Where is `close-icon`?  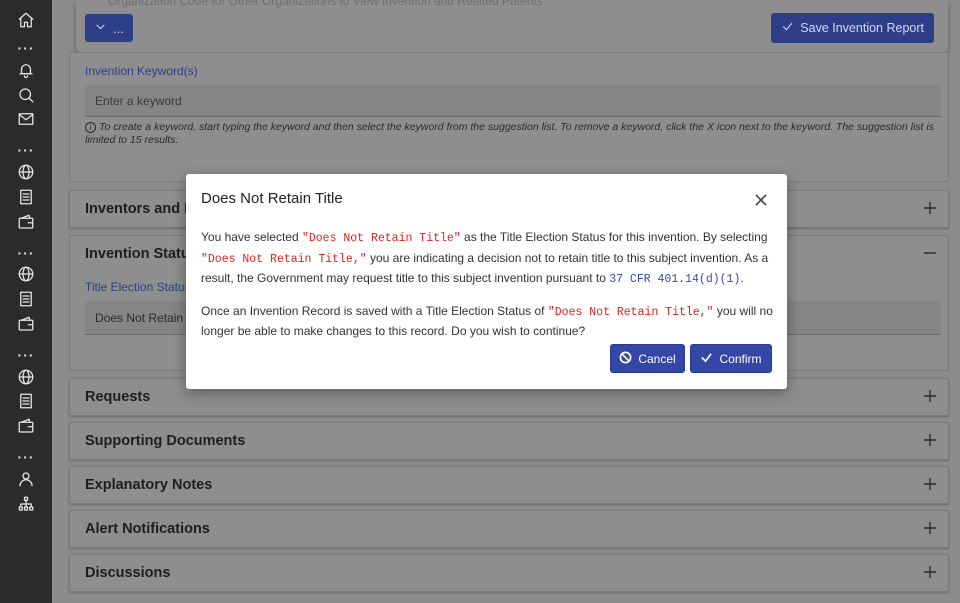
close-icon is located at coordinates (761, 200).